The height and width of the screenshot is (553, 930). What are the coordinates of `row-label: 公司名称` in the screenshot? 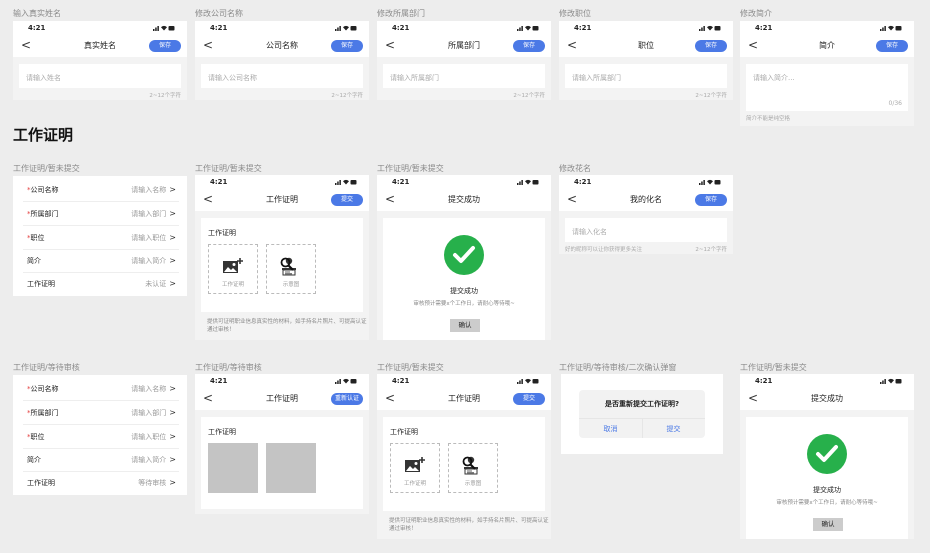 It's located at (44, 389).